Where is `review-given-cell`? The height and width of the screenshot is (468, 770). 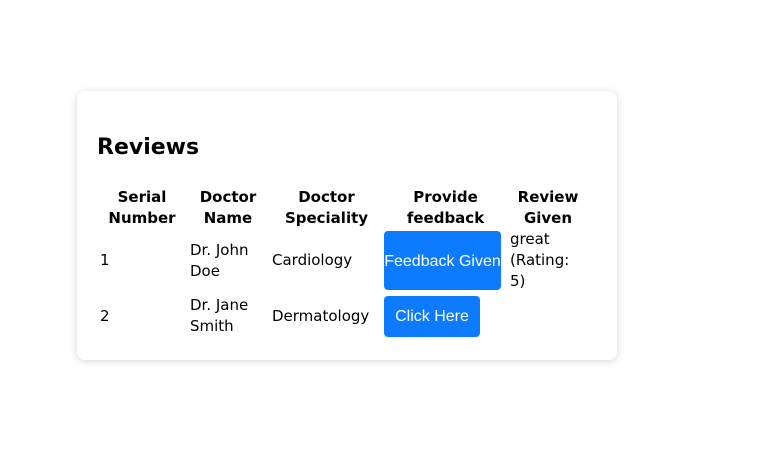 review-given-cell is located at coordinates (548, 316).